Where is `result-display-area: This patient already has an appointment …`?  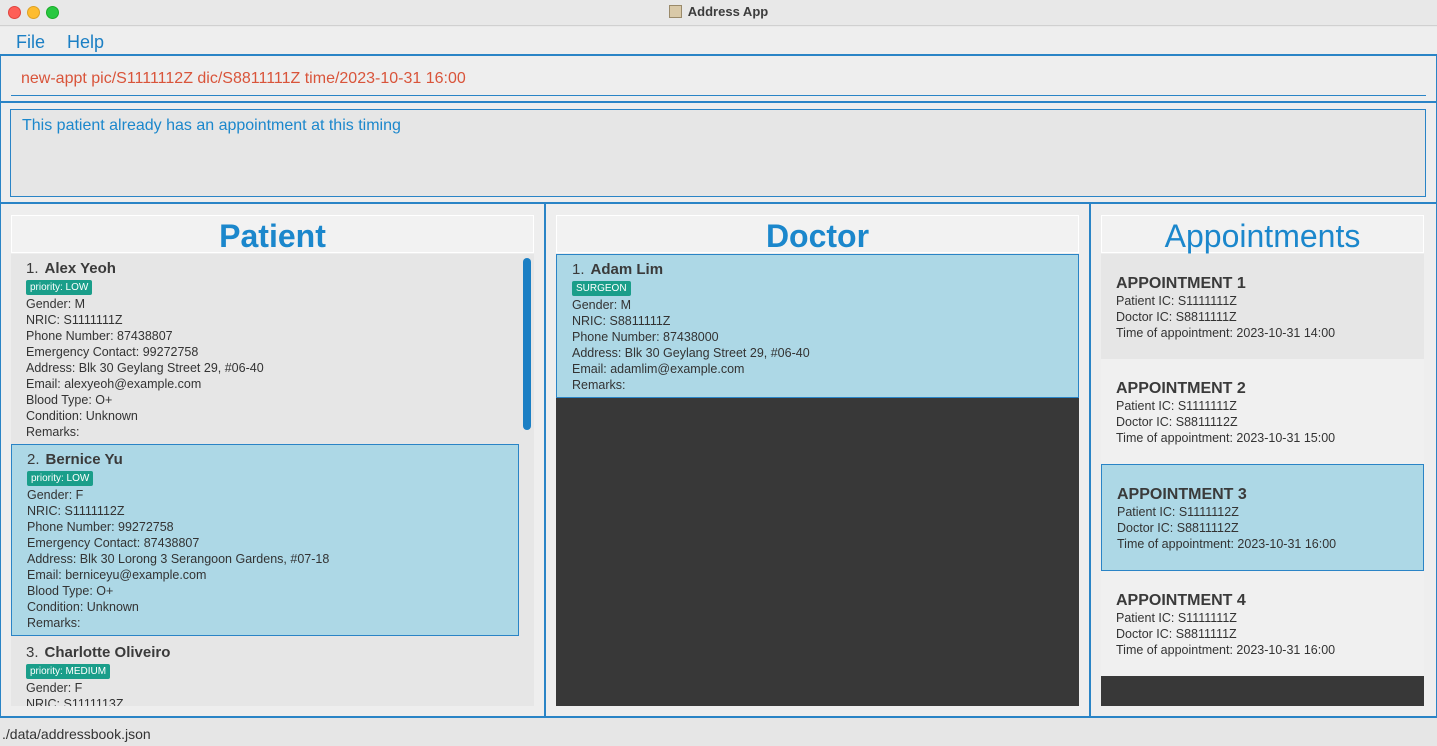 result-display-area: This patient already has an appointment … is located at coordinates (718, 153).